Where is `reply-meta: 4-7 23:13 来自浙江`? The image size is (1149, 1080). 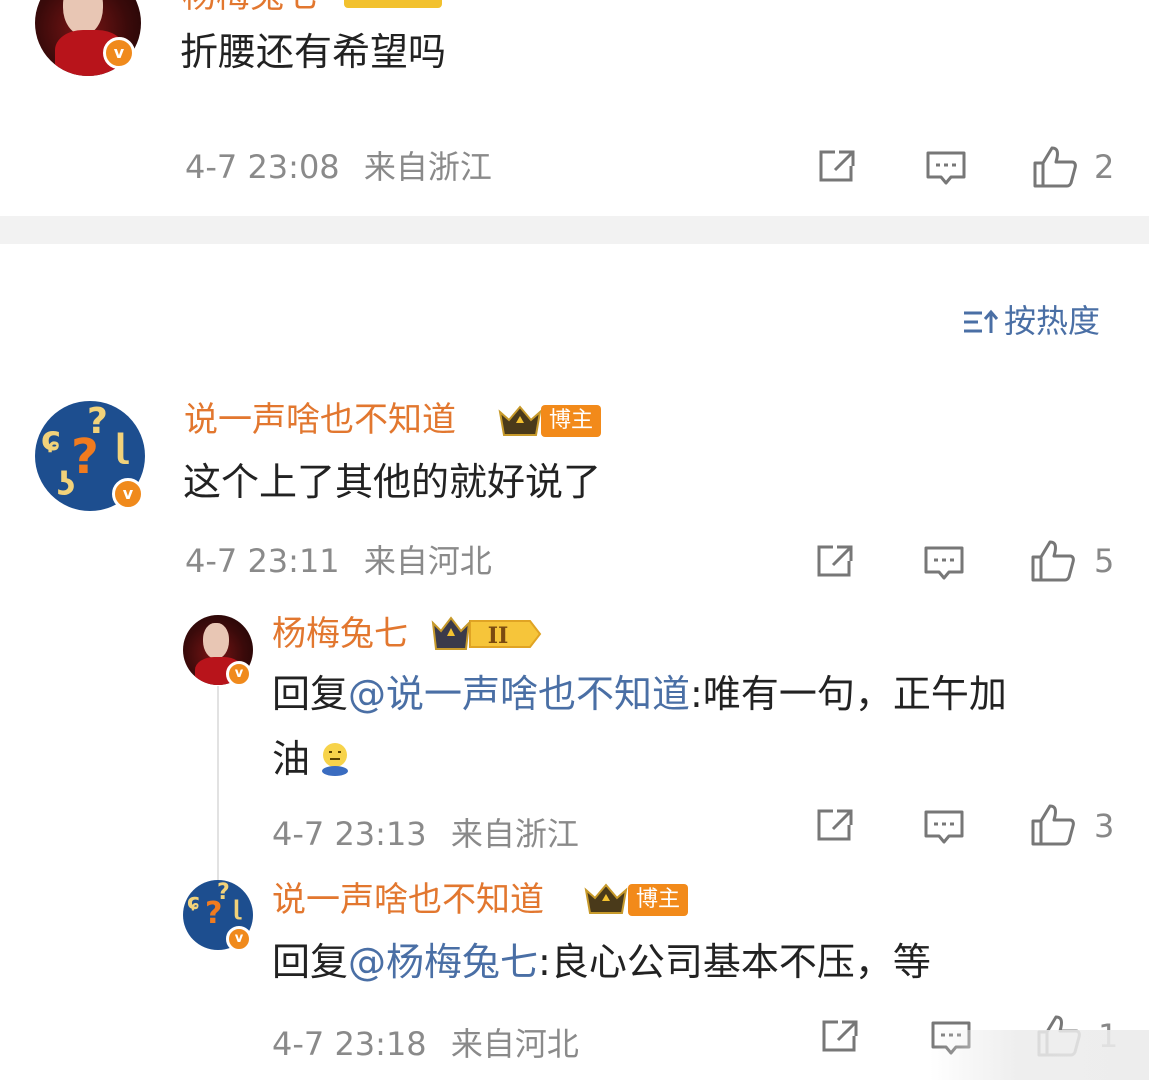 reply-meta: 4-7 23:13 来自浙江 is located at coordinates (425, 834).